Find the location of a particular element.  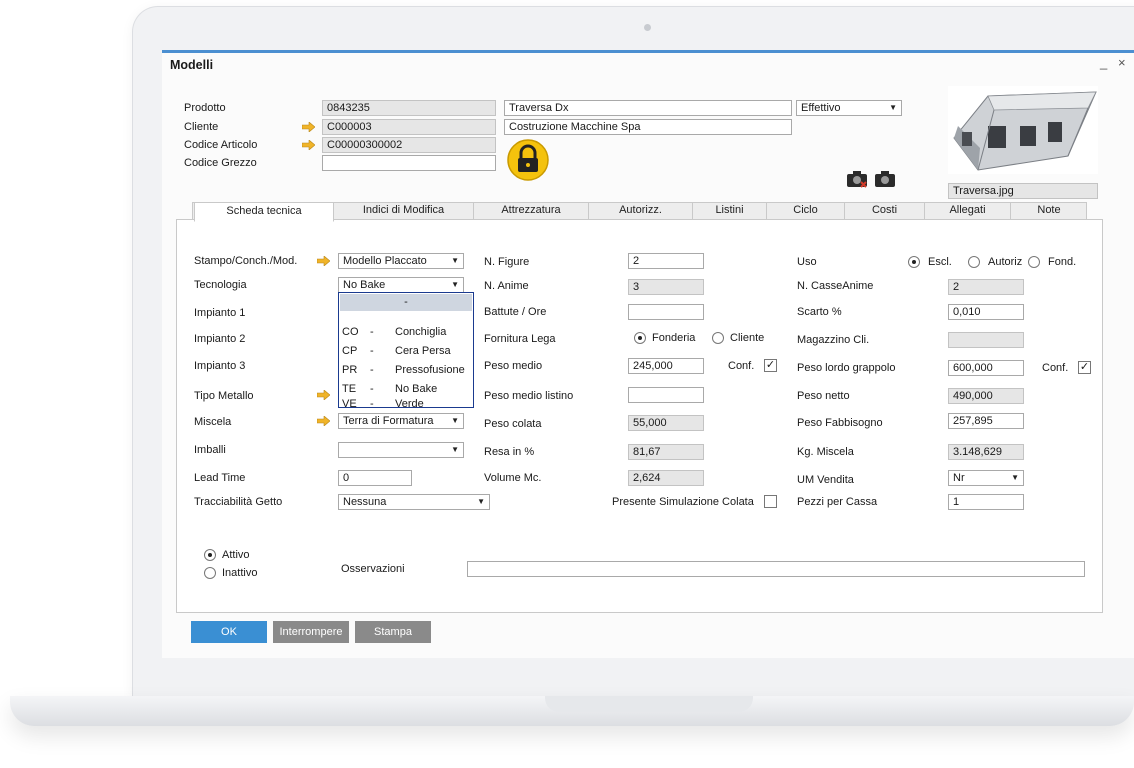

peso-medio-label: Peso medio is located at coordinates (513, 366).